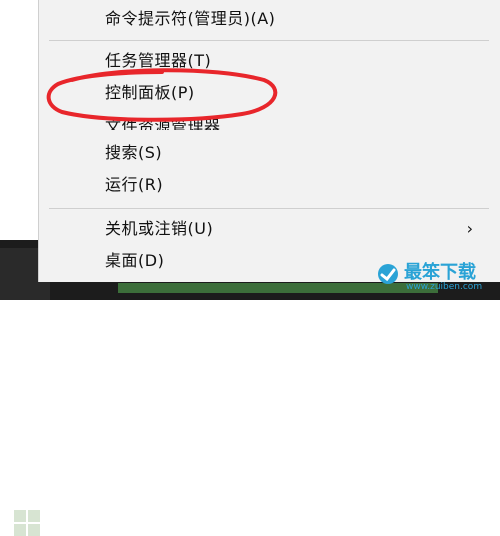 This screenshot has height=536, width=500. I want to click on watermark: 最笨下载 www.zuiben.com, so click(432, 276).